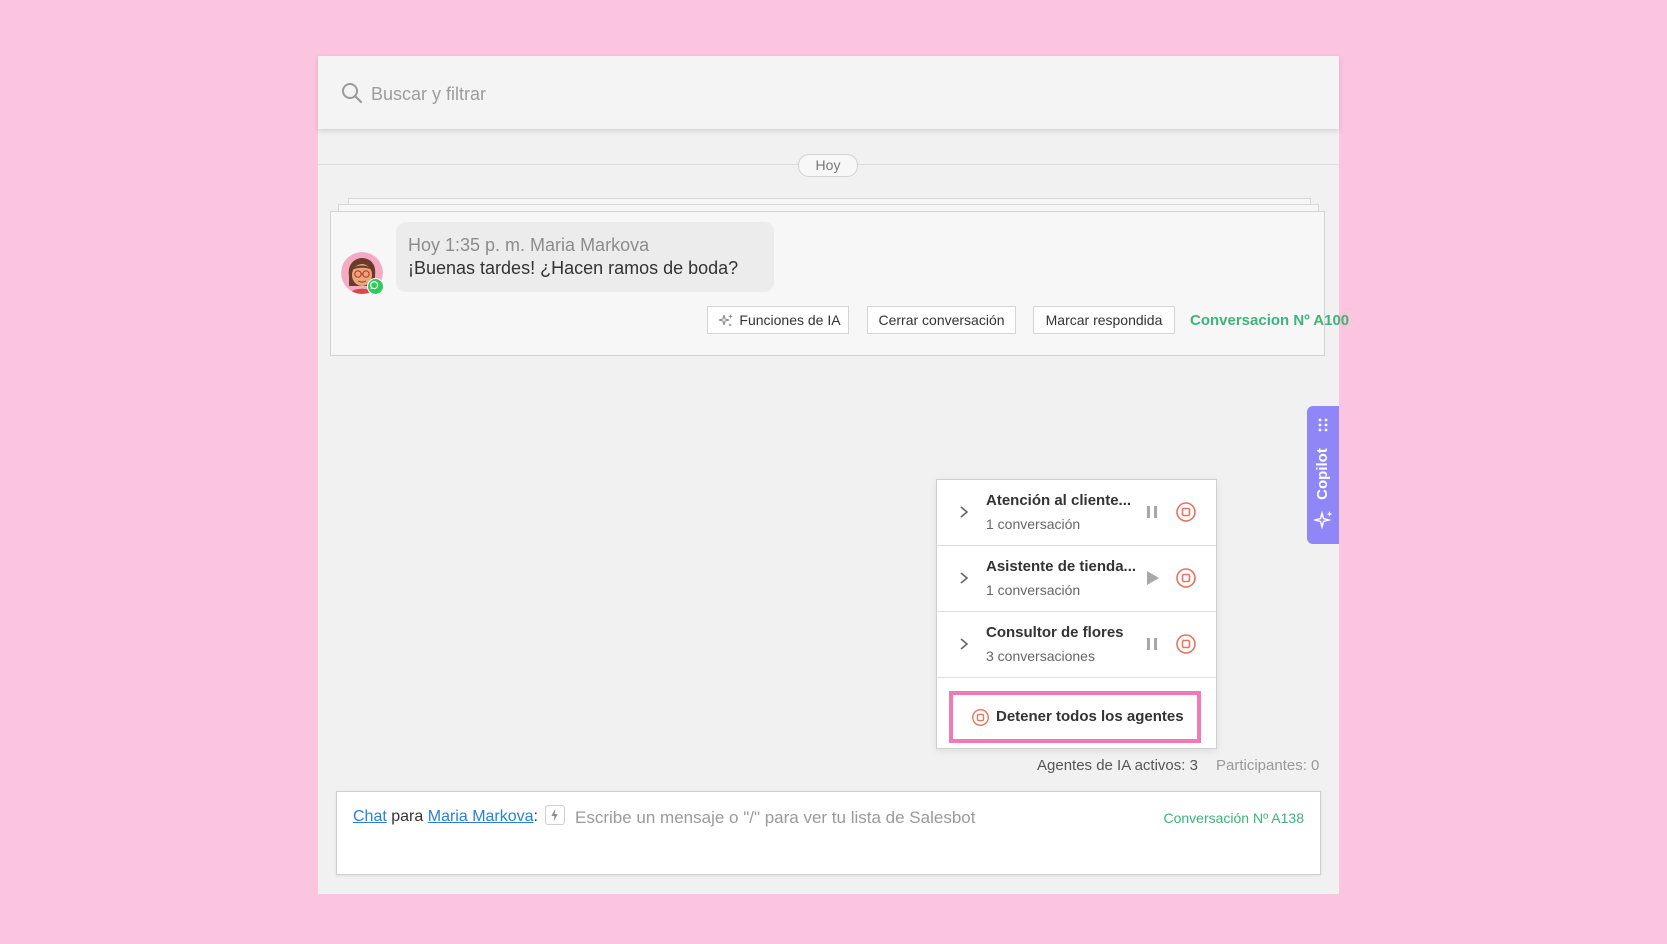  Describe the element at coordinates (1104, 320) in the screenshot. I see `mark-answered-button: Marcar respondida` at that location.